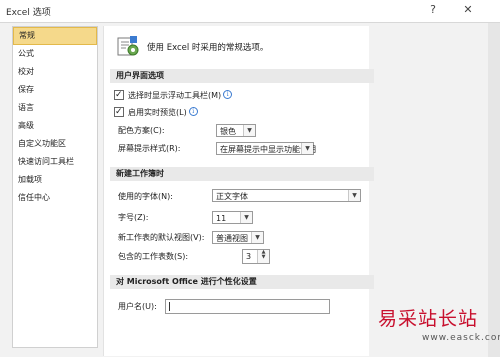 The height and width of the screenshot is (357, 500). What do you see at coordinates (266, 148) in the screenshot?
I see `screentip-style-select: 在屏幕提示中显示功能说明 ▼` at bounding box center [266, 148].